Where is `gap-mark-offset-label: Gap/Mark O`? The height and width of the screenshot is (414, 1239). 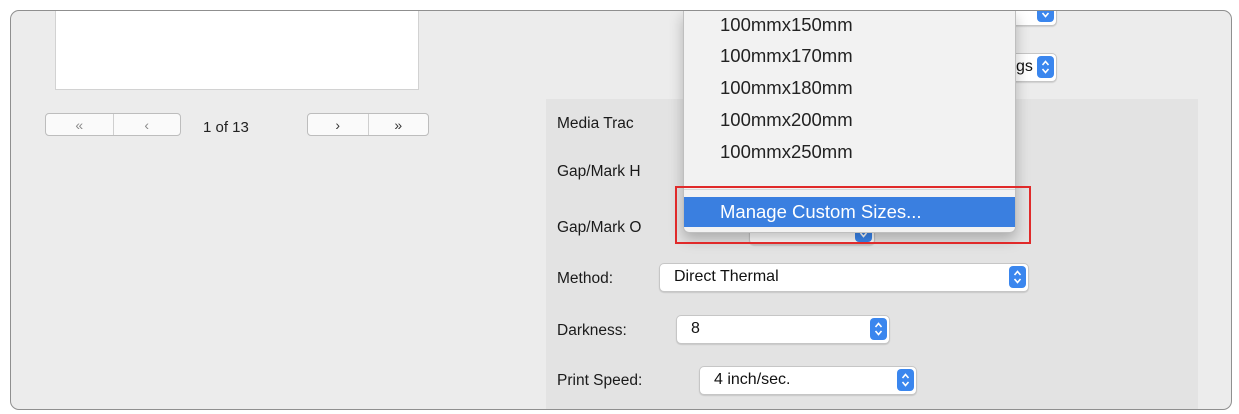
gap-mark-offset-label: Gap/Mark O is located at coordinates (599, 227).